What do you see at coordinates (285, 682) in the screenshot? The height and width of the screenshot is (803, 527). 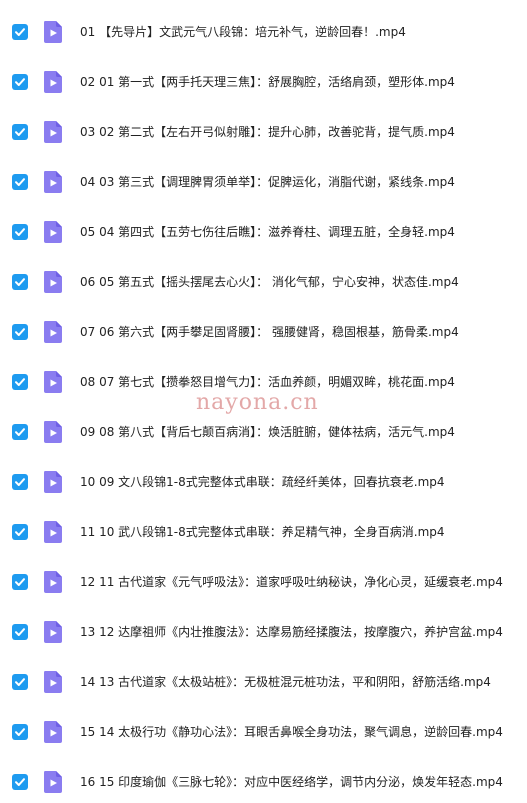 I see `file-name: 14 13 古代道家《太极站桩》：无极桩混元桩功法，平和阴阳，舒筋活络.mp4` at bounding box center [285, 682].